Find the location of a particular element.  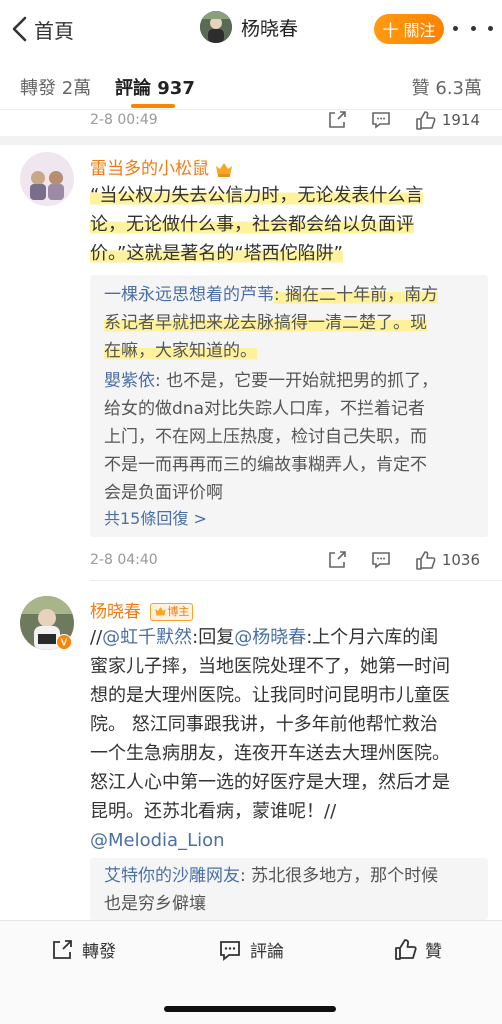

reply-text: : 搁在二十年前，南方 is located at coordinates (356, 295).